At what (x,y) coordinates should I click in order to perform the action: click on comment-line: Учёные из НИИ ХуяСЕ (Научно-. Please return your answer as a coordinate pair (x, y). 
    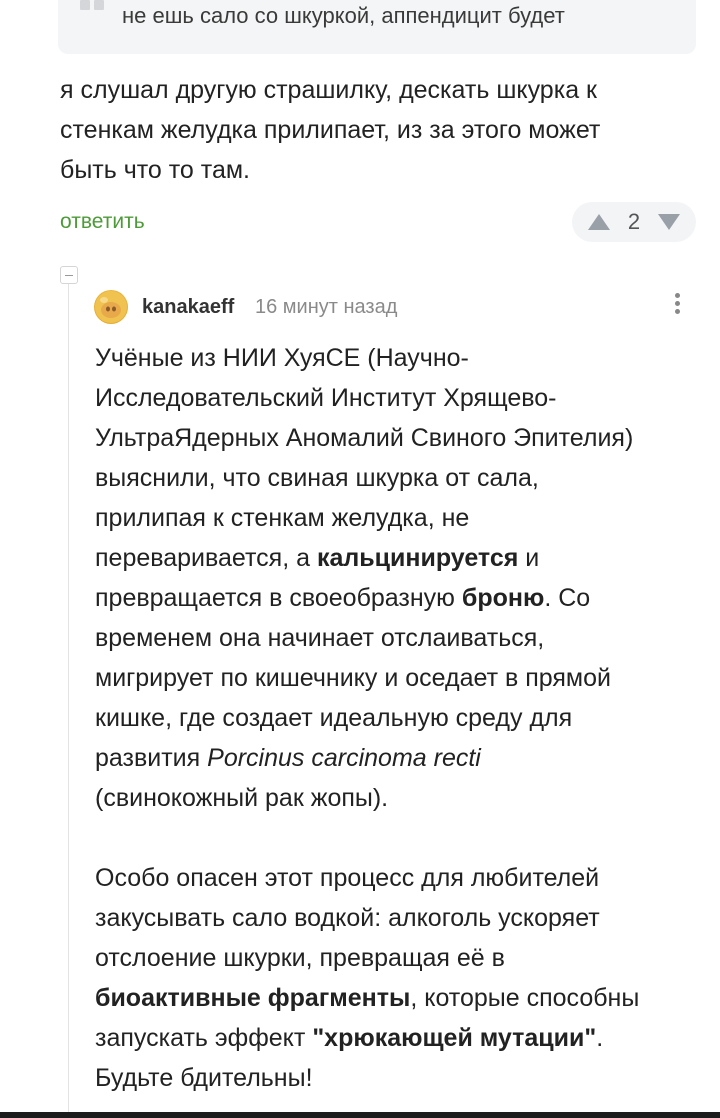
    Looking at the image, I should click on (282, 358).